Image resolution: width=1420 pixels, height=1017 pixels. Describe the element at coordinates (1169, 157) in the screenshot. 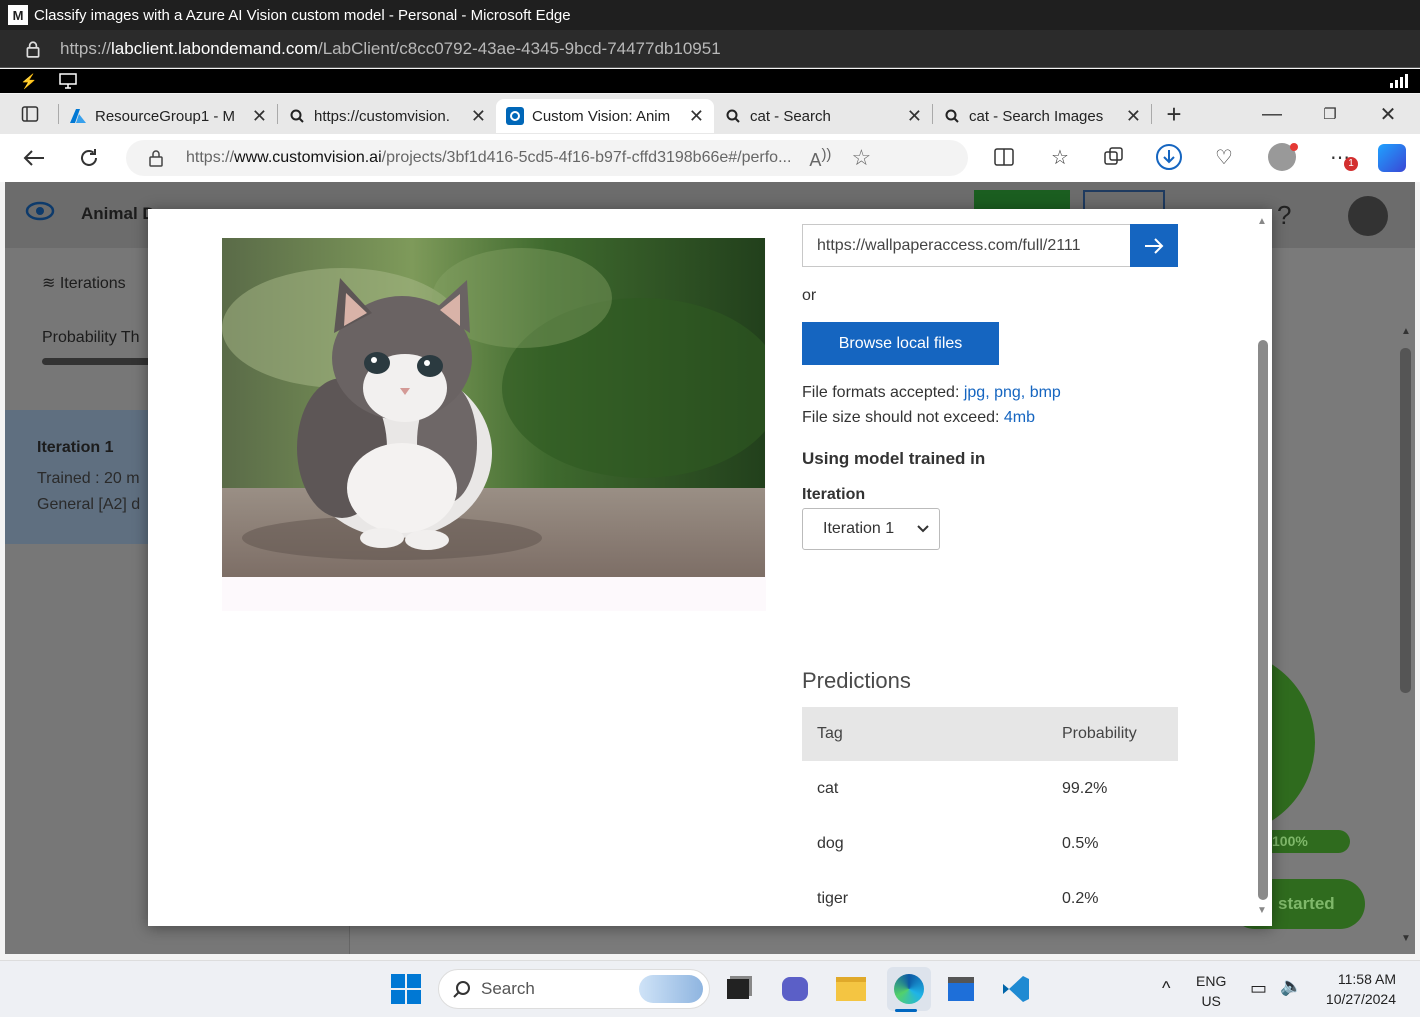

I see `downloads-icon` at that location.